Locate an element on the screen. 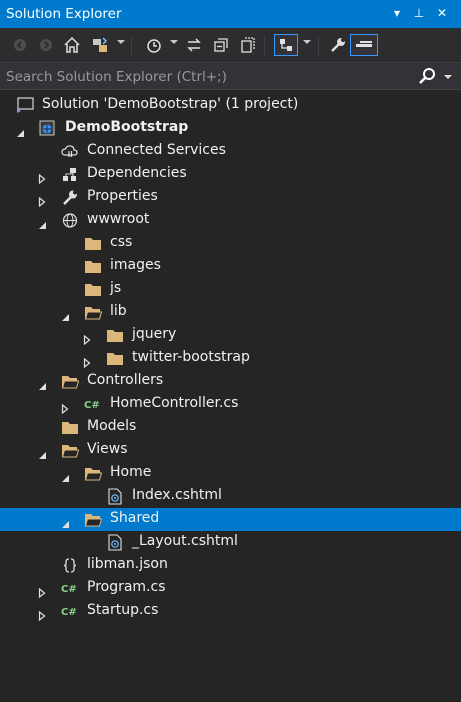 The height and width of the screenshot is (702, 461). tree-item: Shared is located at coordinates (230, 519).